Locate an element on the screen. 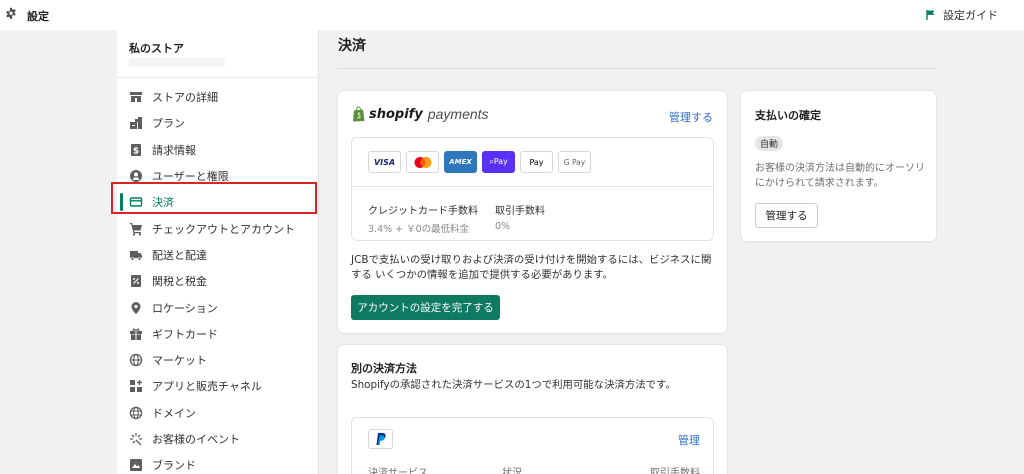 Image resolution: width=1024 pixels, height=474 pixels. brand-icon is located at coordinates (136, 465).